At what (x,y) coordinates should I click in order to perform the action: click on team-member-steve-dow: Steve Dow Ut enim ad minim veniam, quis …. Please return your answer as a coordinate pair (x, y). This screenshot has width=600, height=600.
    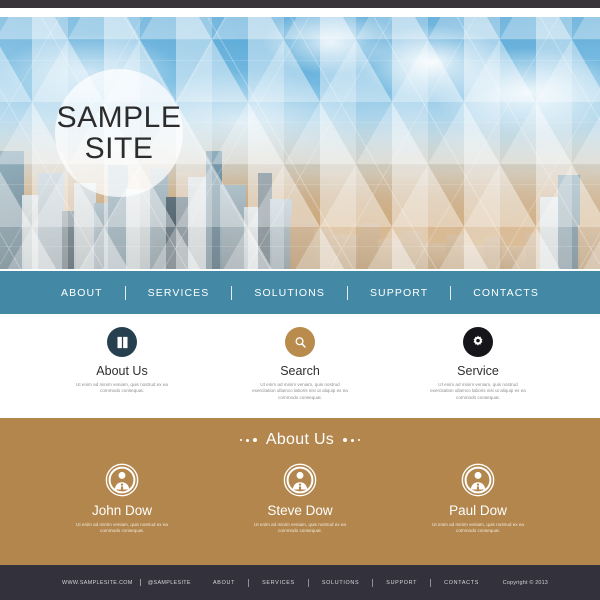
    Looking at the image, I should click on (300, 499).